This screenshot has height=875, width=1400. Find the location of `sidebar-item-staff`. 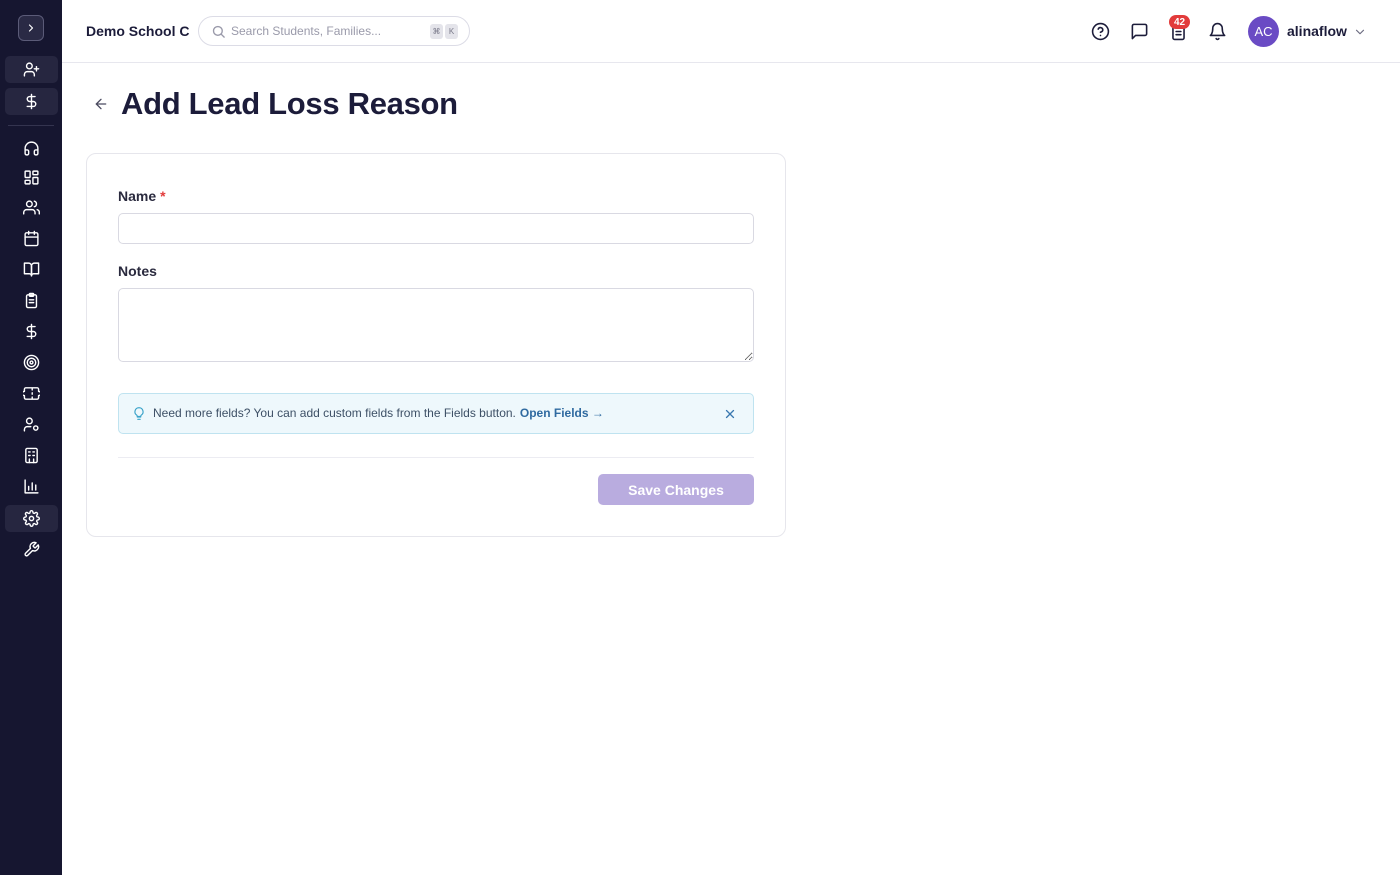

sidebar-item-staff is located at coordinates (31, 424).